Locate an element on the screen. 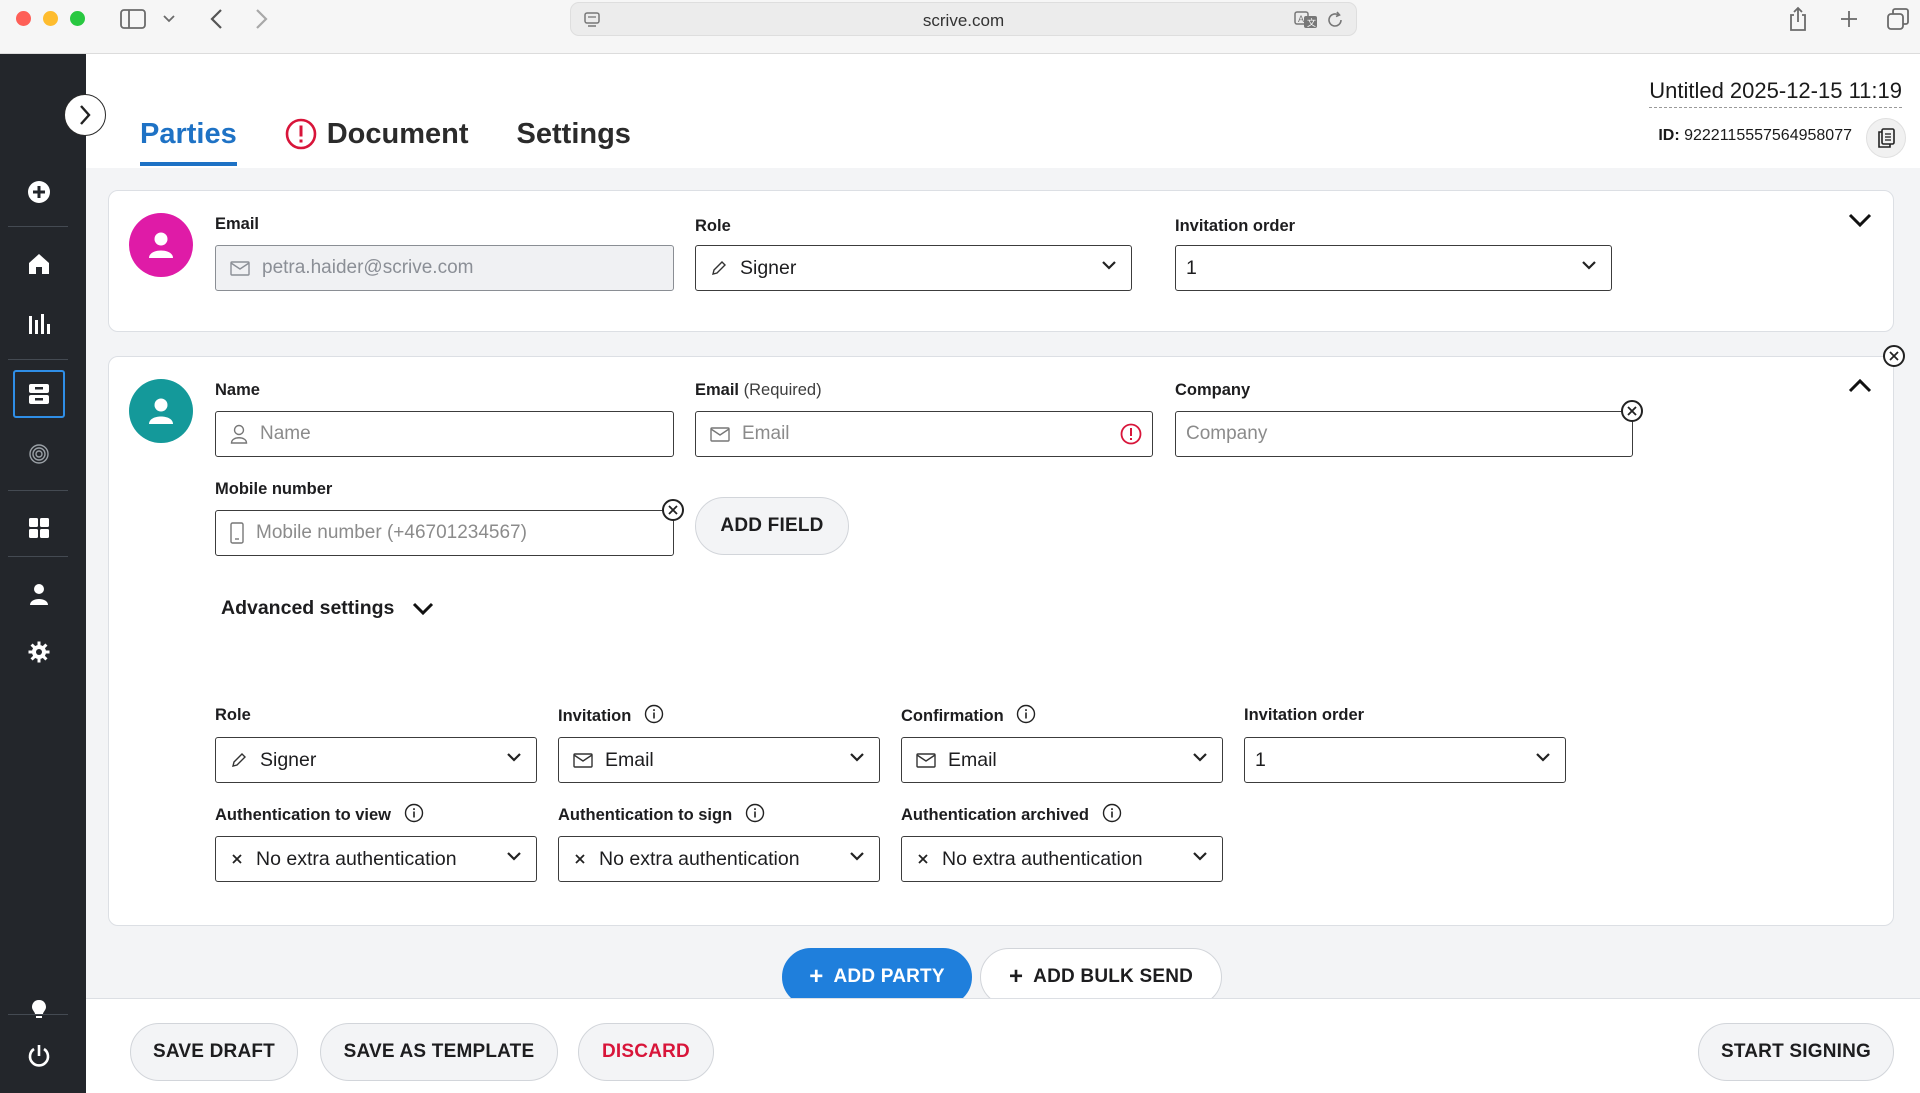 The image size is (1920, 1093). party2-email-input: Email is located at coordinates (924, 434).